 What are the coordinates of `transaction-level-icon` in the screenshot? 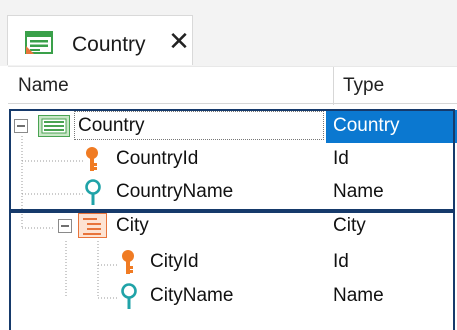 It's located at (54, 126).